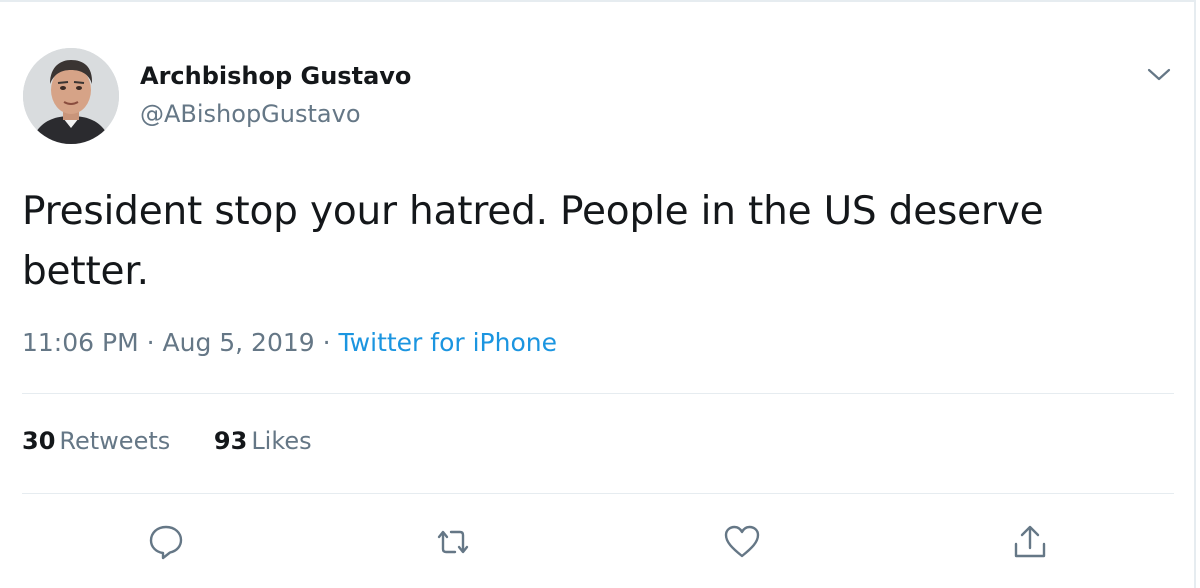 The width and height of the screenshot is (1200, 588). What do you see at coordinates (1030, 542) in the screenshot?
I see `share-icon` at bounding box center [1030, 542].